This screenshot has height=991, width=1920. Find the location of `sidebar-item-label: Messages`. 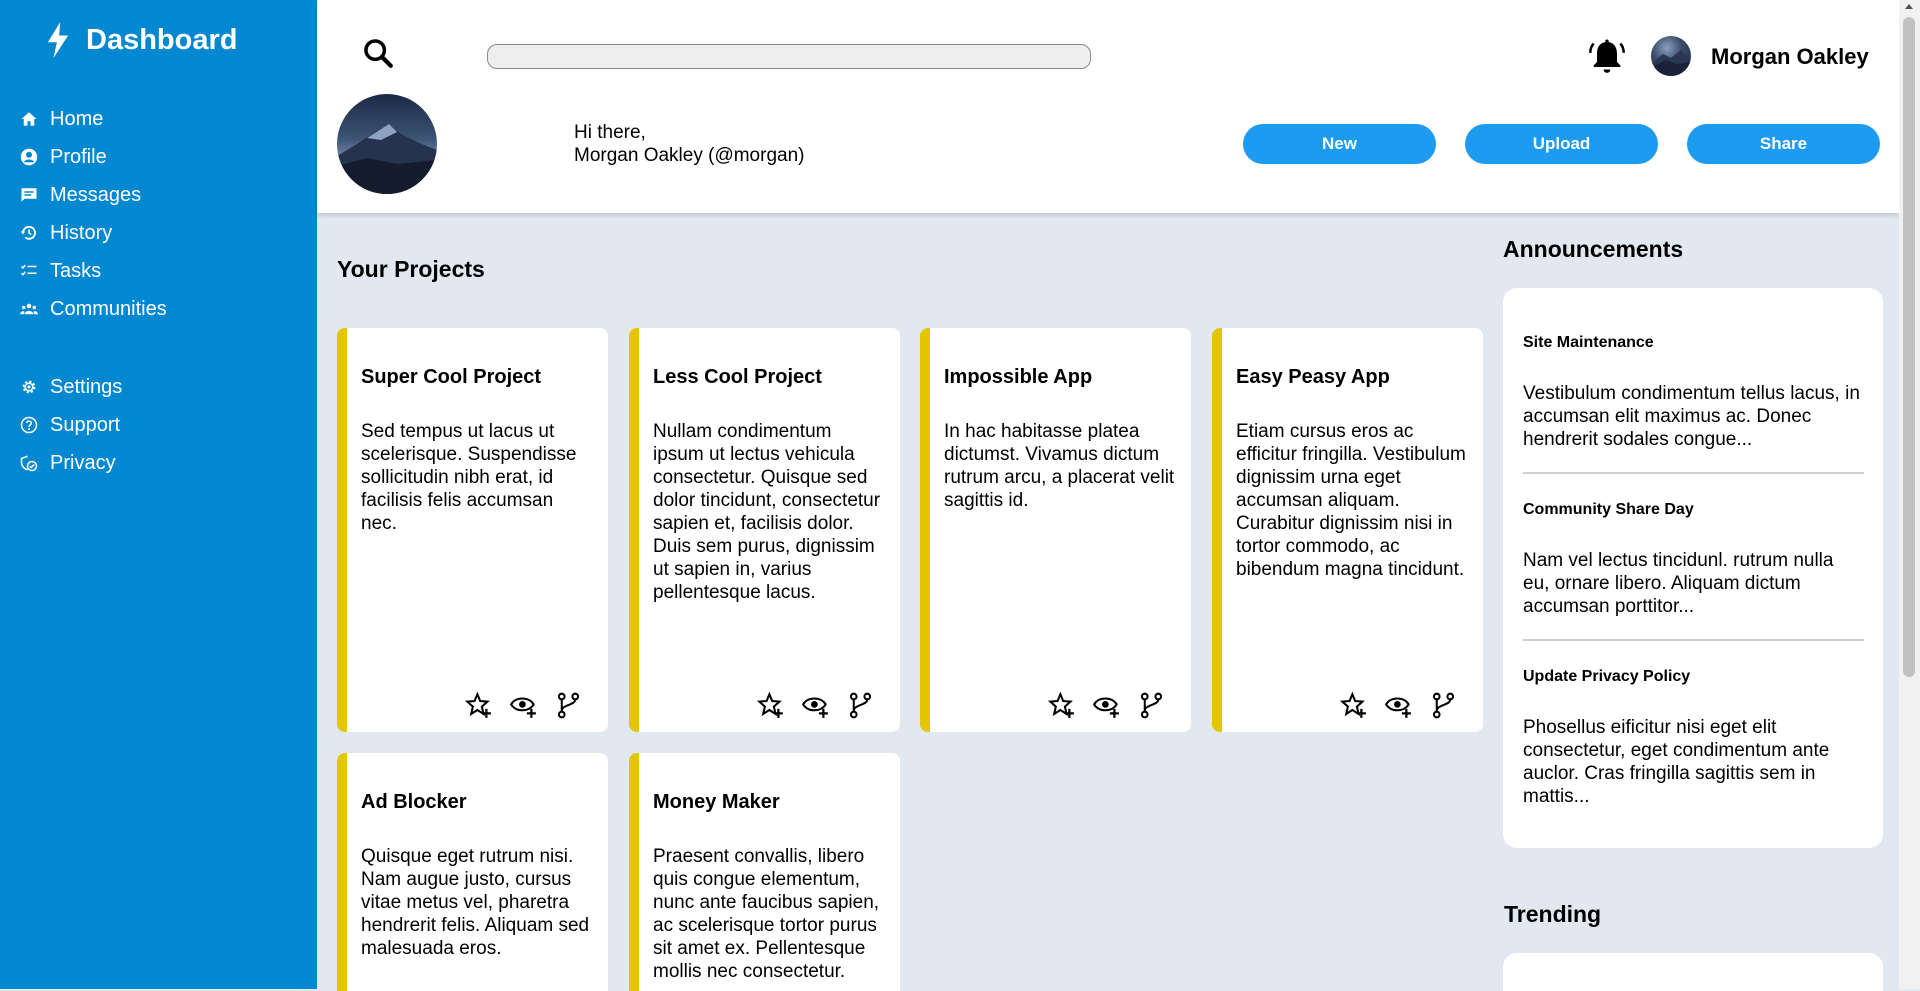

sidebar-item-label: Messages is located at coordinates (96, 194).